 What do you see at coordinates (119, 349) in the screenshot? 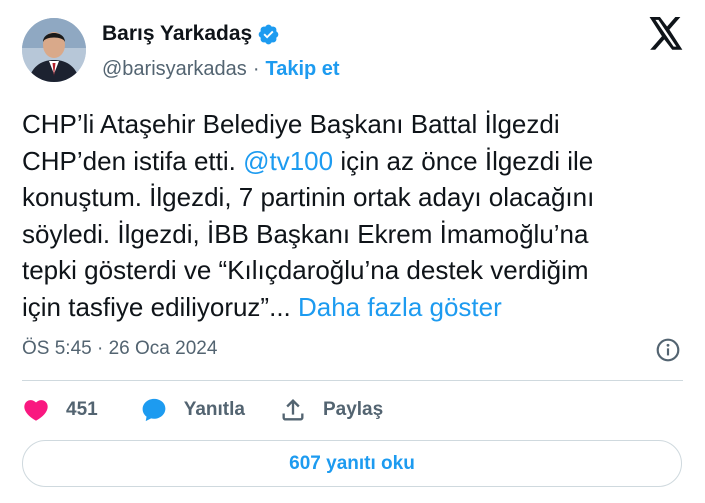
I see `tweet-timestamp: ÖS 5:45 · 26 Oca 2024` at bounding box center [119, 349].